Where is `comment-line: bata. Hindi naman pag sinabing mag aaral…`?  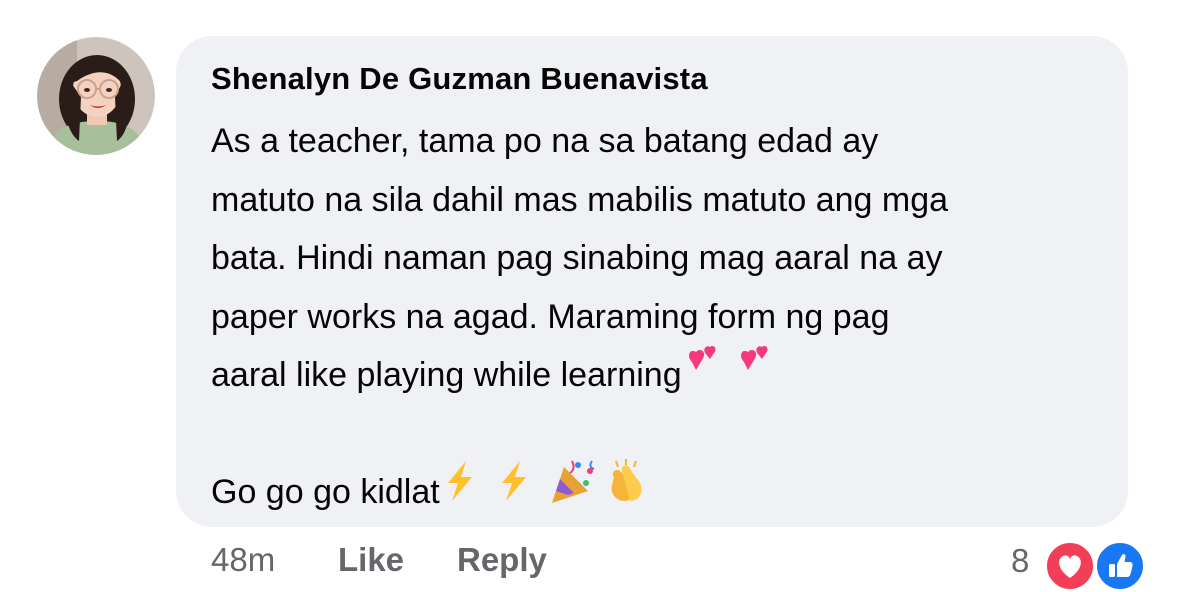
comment-line: bata. Hindi naman pag sinabing mag aaral… is located at coordinates (577, 258).